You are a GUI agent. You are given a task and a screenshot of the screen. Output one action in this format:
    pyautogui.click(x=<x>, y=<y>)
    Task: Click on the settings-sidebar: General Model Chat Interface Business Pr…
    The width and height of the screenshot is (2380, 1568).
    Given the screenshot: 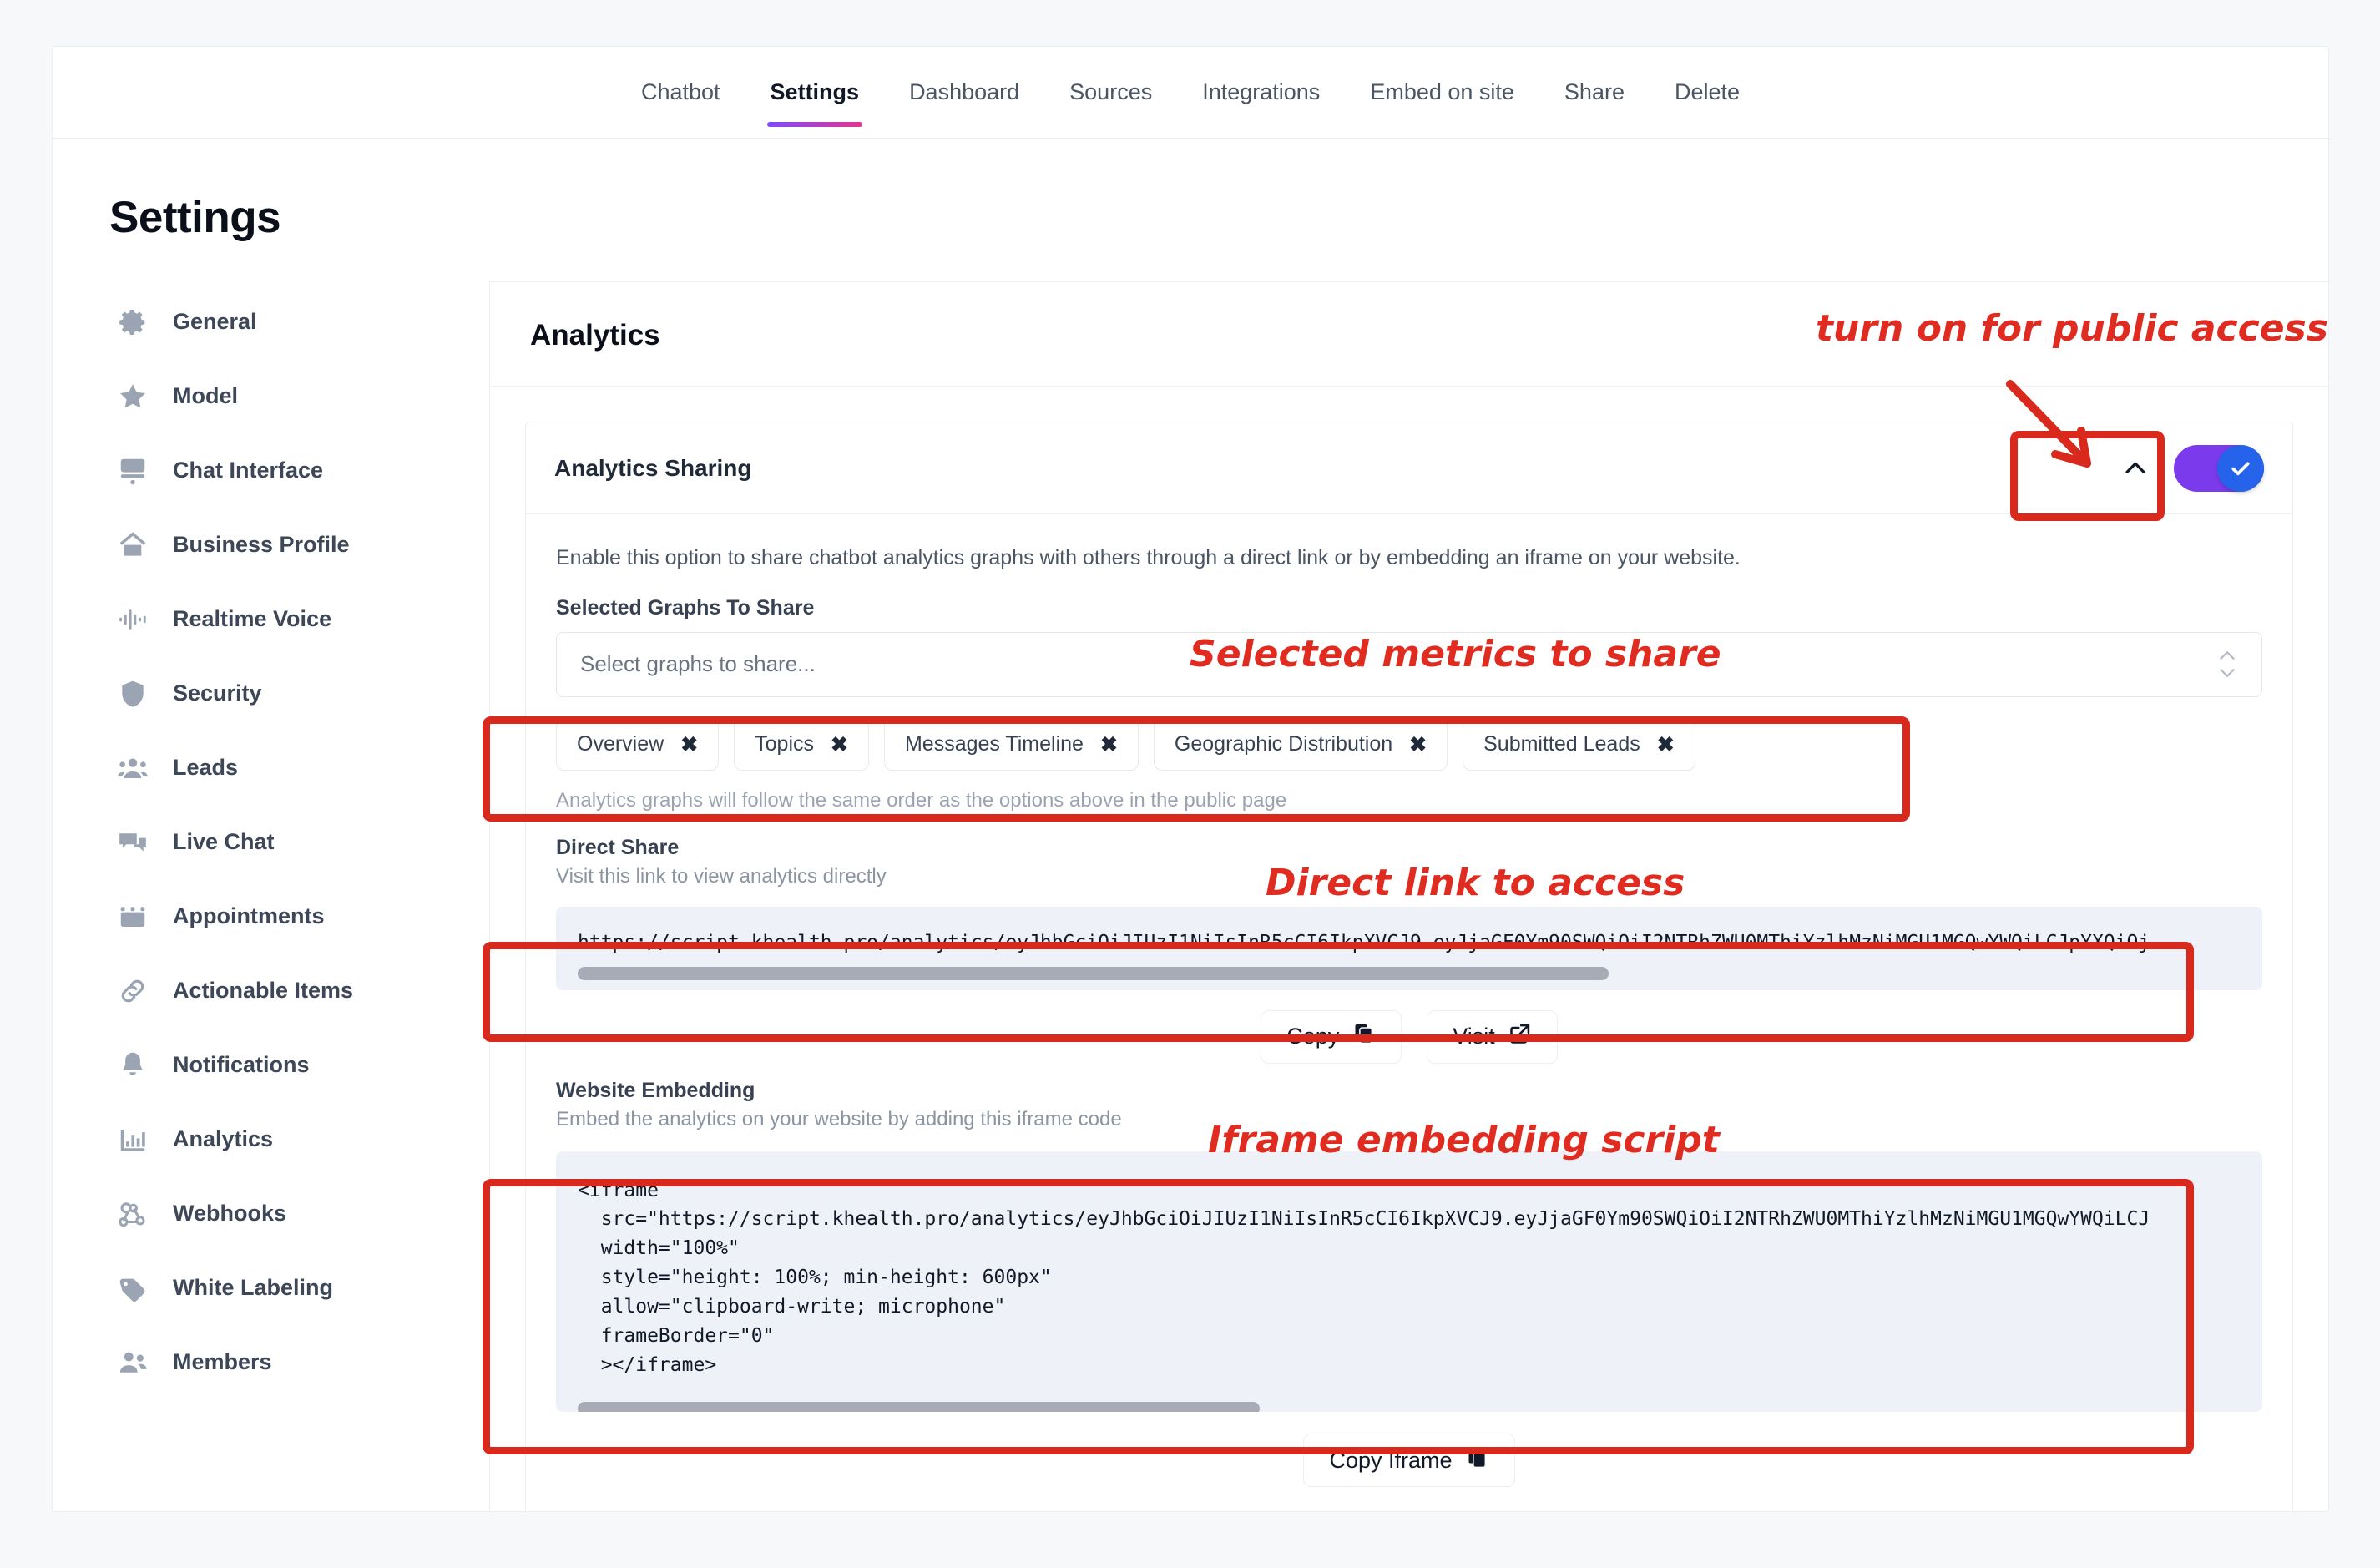 What is the action you would take?
    pyautogui.click(x=299, y=896)
    